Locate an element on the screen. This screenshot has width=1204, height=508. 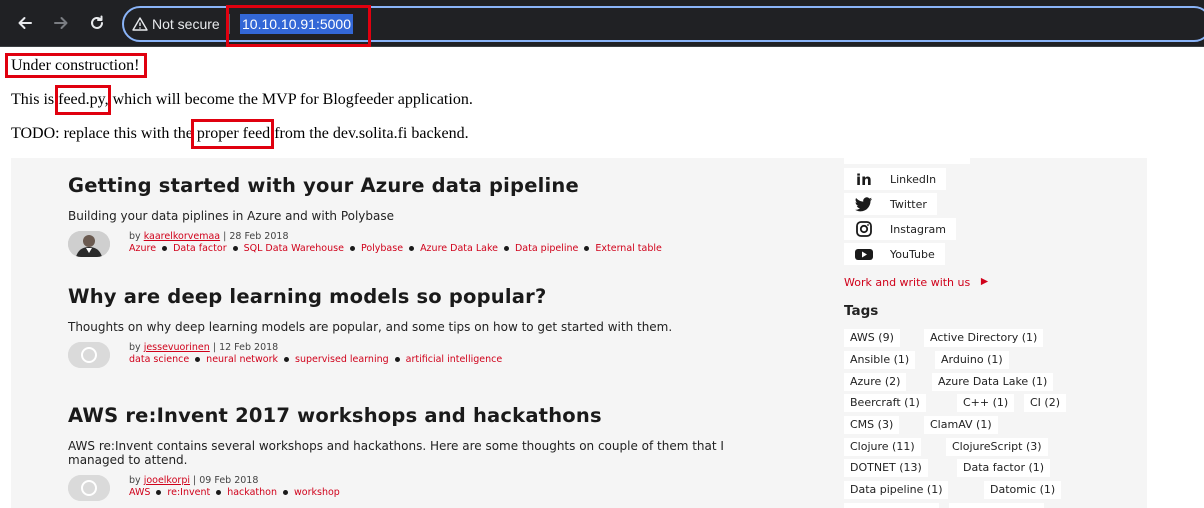
highlight-under-construction is located at coordinates (76, 65).